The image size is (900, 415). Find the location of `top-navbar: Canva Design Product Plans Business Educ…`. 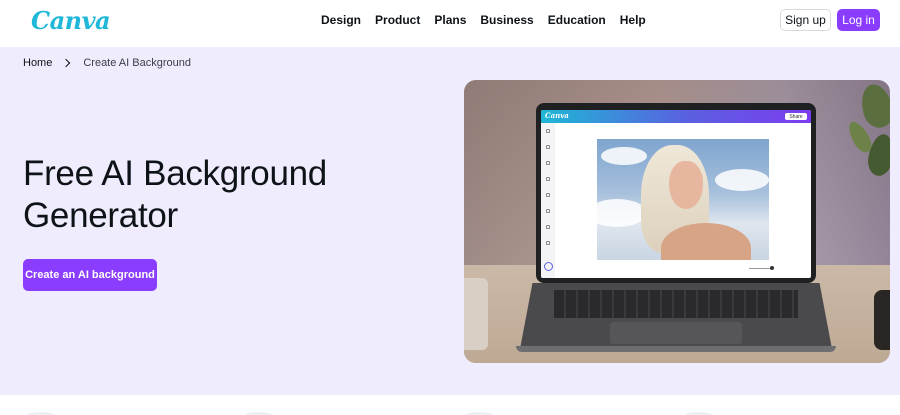

top-navbar: Canva Design Product Plans Business Educ… is located at coordinates (450, 23).